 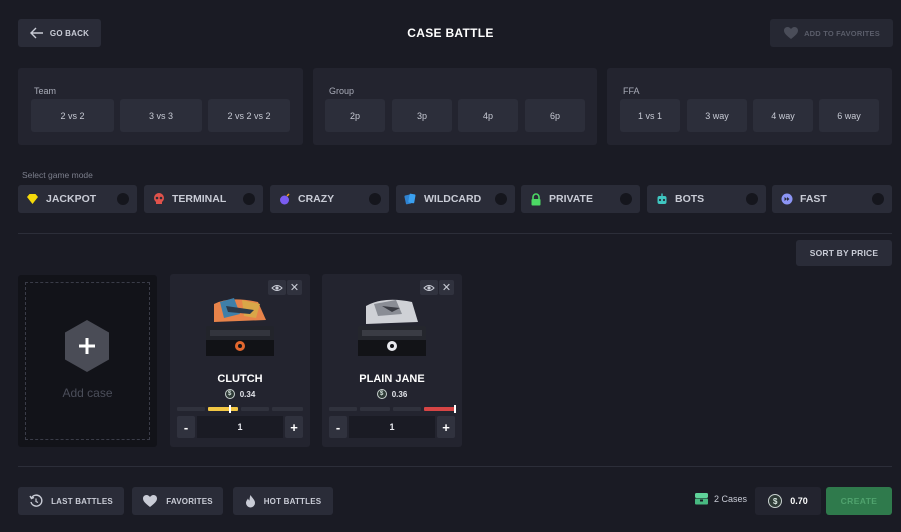 I want to click on cases-count: 2 Cases, so click(x=720, y=498).